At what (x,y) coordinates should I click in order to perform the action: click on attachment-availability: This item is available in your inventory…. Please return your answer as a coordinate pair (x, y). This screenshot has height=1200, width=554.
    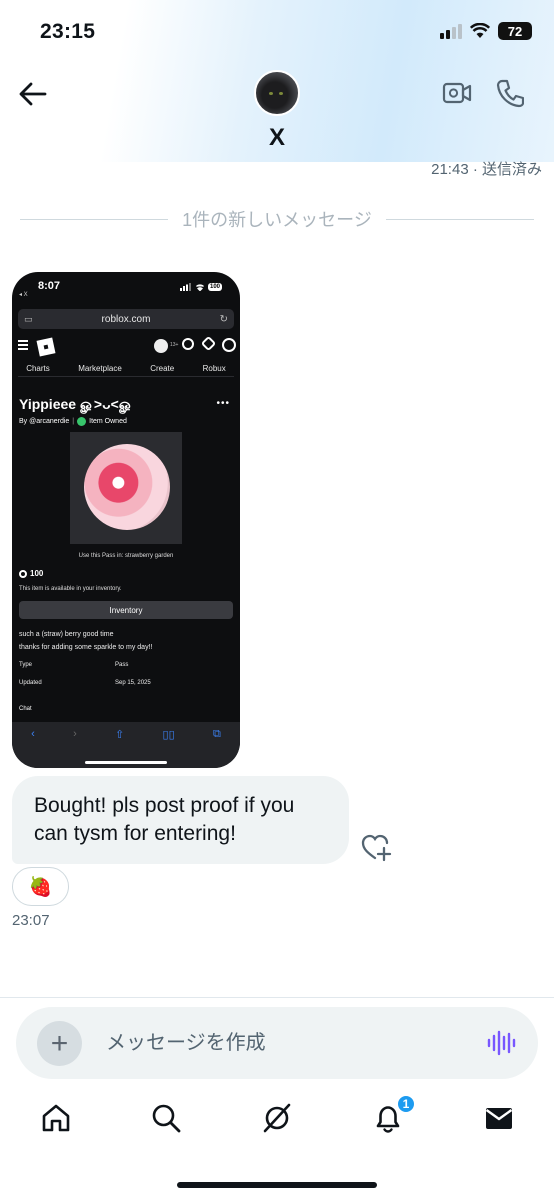
    Looking at the image, I should click on (70, 589).